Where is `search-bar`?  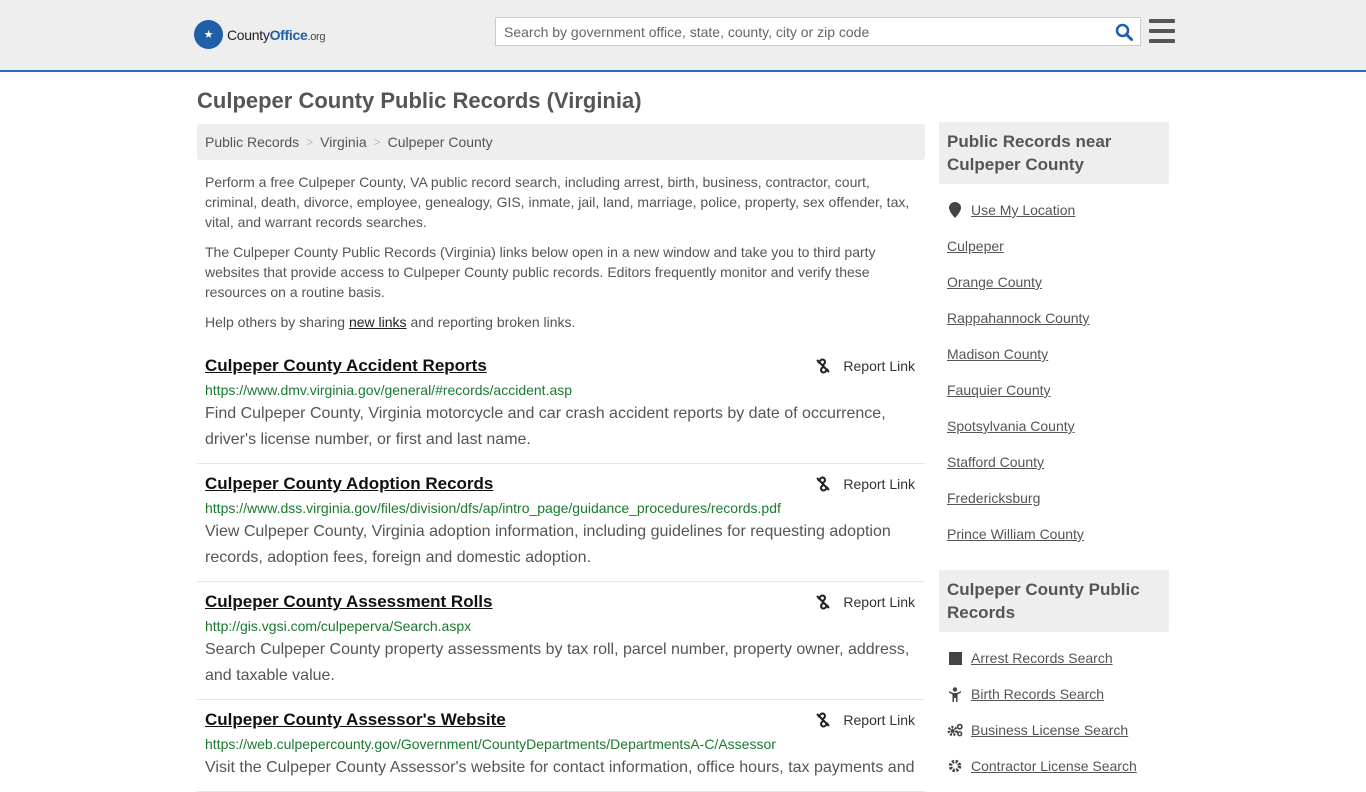
search-bar is located at coordinates (818, 31).